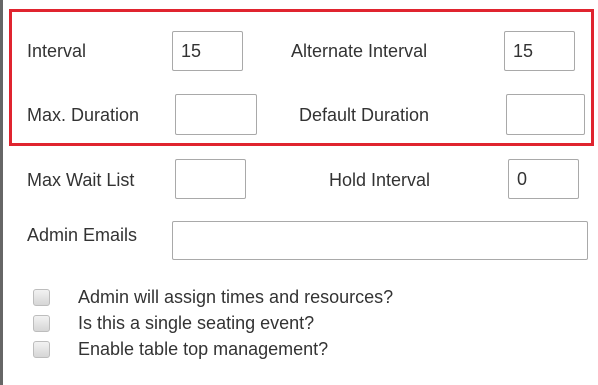 This screenshot has height=385, width=598. Describe the element at coordinates (196, 323) in the screenshot. I see `single-seating-label: Is this a single seating event?` at that location.